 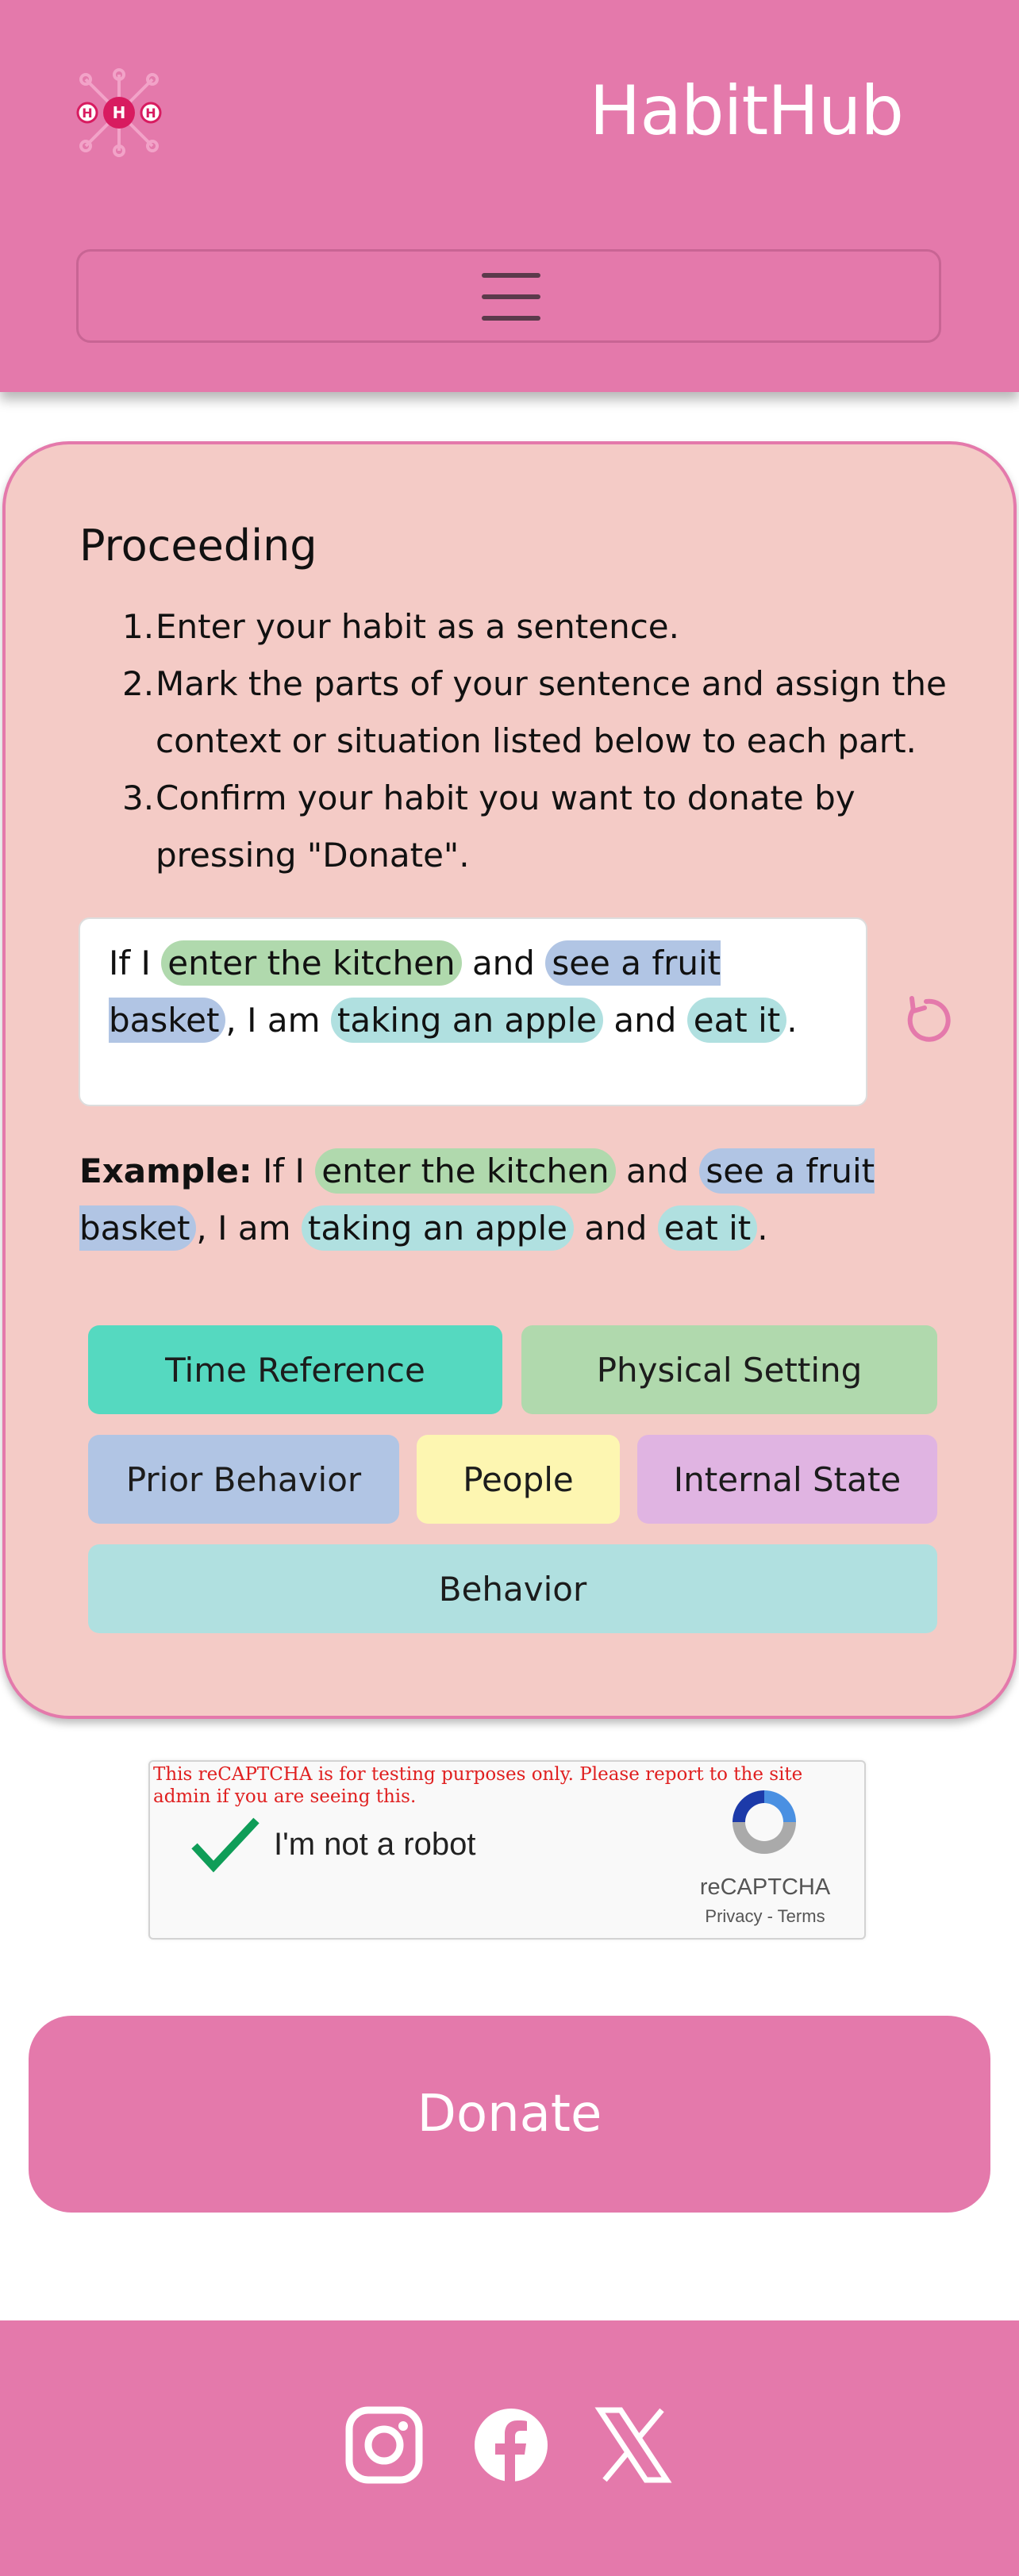 What do you see at coordinates (284, 1171) in the screenshot?
I see `example-text-part: If I` at bounding box center [284, 1171].